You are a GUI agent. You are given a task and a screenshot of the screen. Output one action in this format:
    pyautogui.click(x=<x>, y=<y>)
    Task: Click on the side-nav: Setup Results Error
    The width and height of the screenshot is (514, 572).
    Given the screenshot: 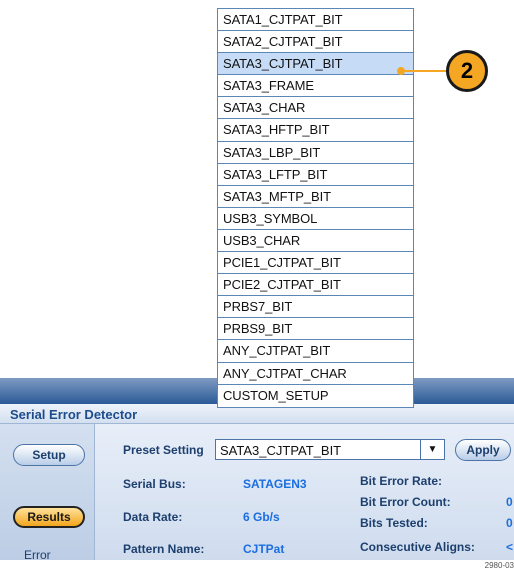 What is the action you would take?
    pyautogui.click(x=47, y=493)
    